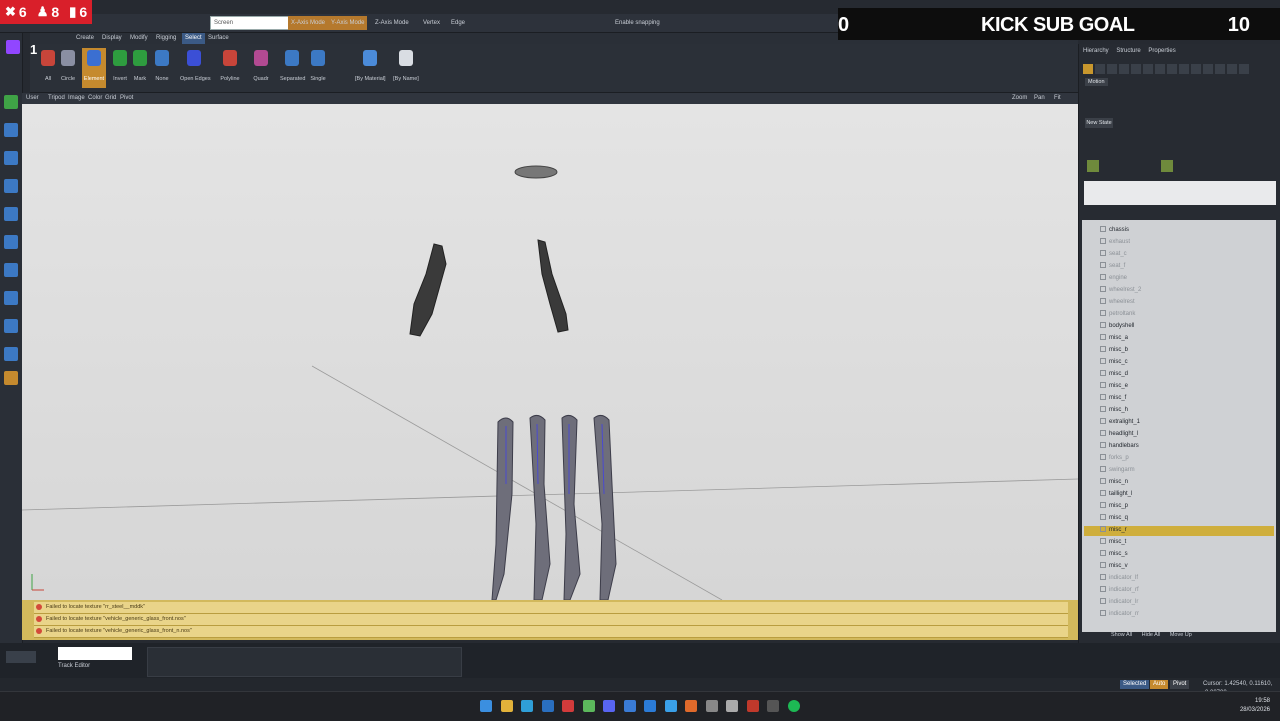  I want to click on y-axis-mode-button: Y-Axis Mode, so click(348, 23).